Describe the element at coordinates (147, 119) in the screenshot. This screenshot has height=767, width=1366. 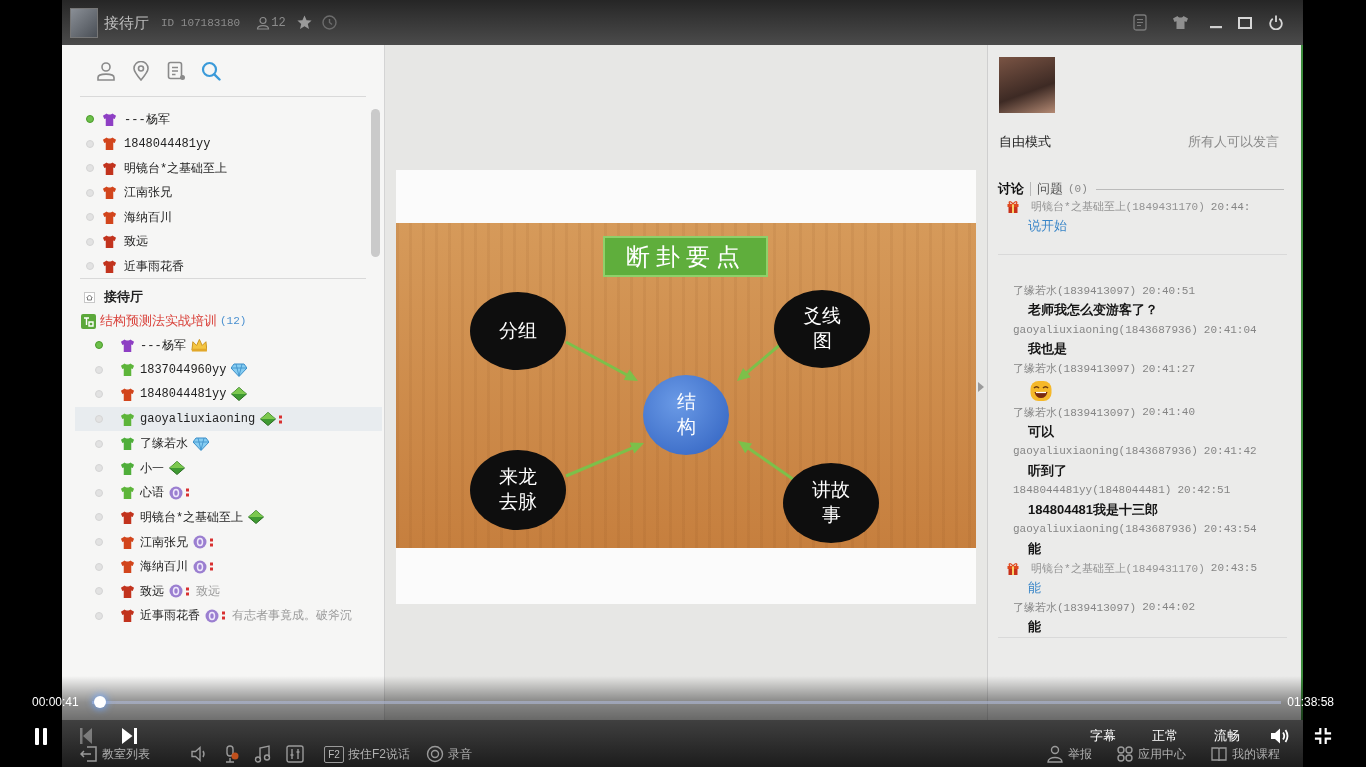
I see `user-name: ---杨军` at that location.